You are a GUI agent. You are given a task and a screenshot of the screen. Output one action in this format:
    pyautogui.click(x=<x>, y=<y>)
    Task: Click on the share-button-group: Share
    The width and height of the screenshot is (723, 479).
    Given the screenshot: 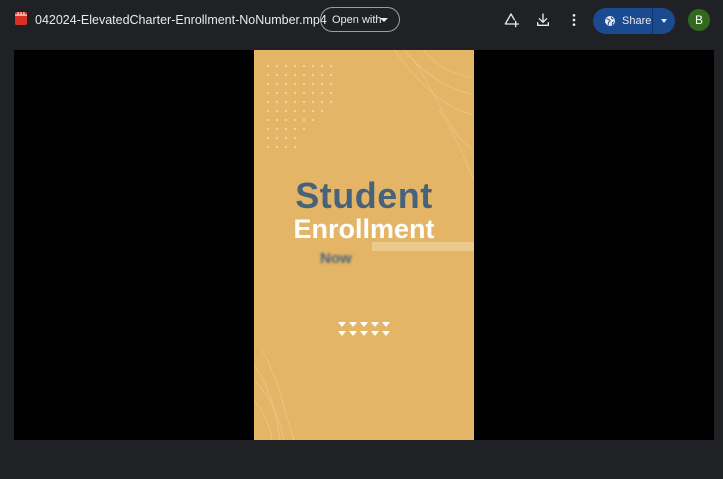 What is the action you would take?
    pyautogui.click(x=634, y=21)
    